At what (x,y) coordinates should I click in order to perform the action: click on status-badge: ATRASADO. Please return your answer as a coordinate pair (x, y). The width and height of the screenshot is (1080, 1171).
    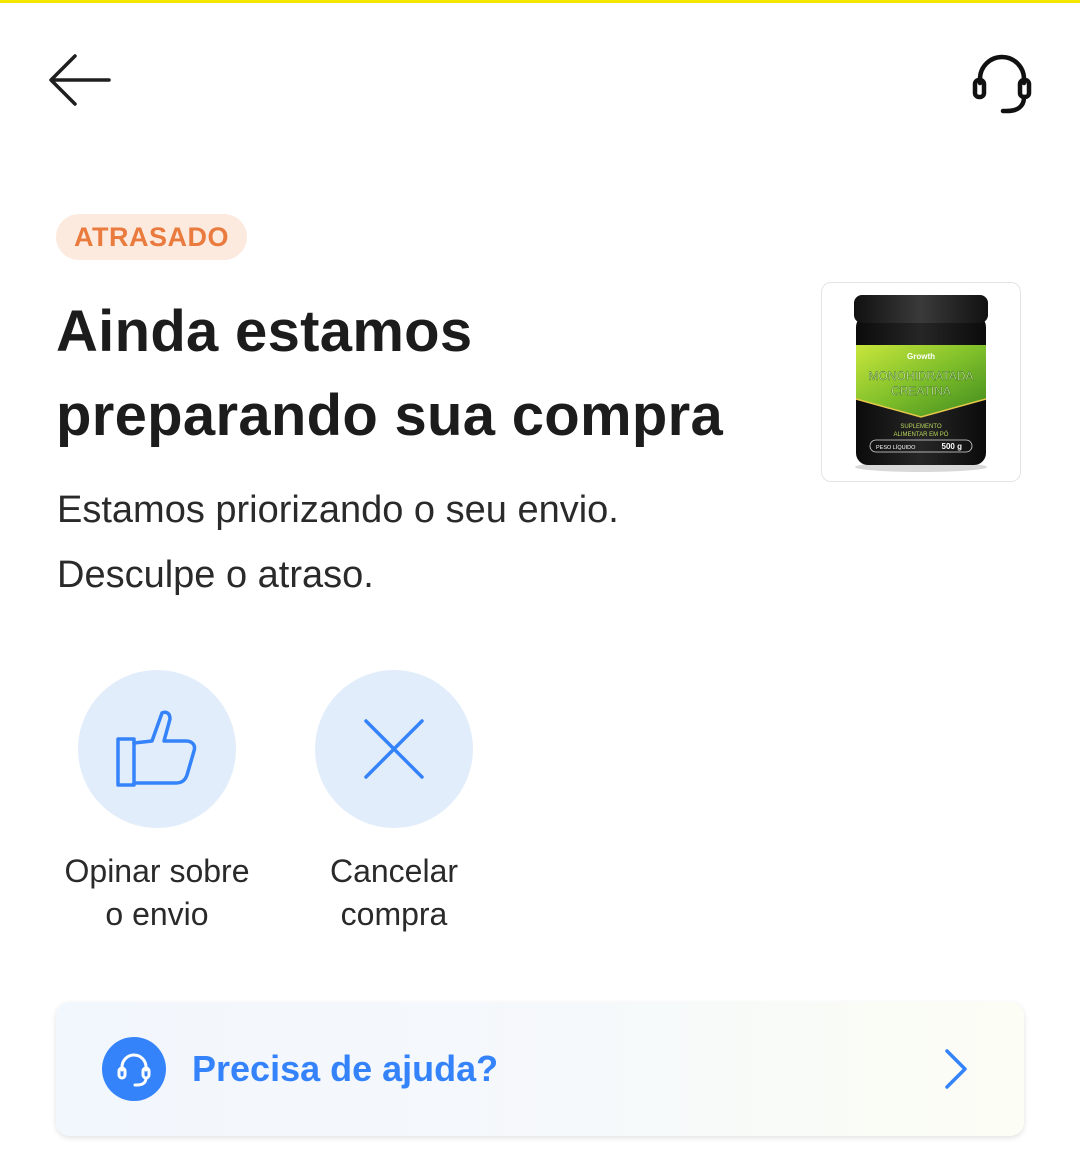
    Looking at the image, I should click on (151, 237).